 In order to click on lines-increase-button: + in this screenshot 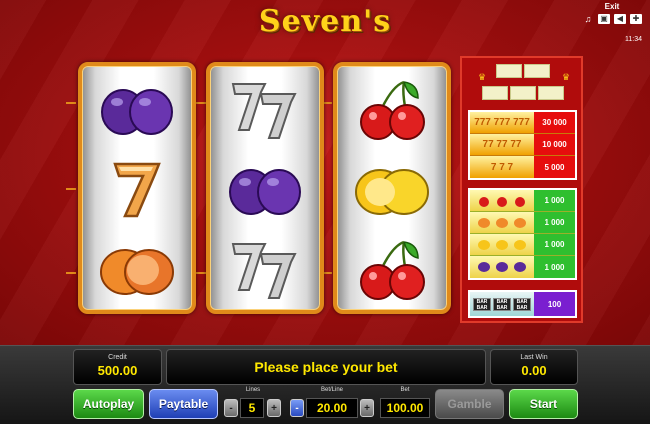, I will do `click(274, 408)`.